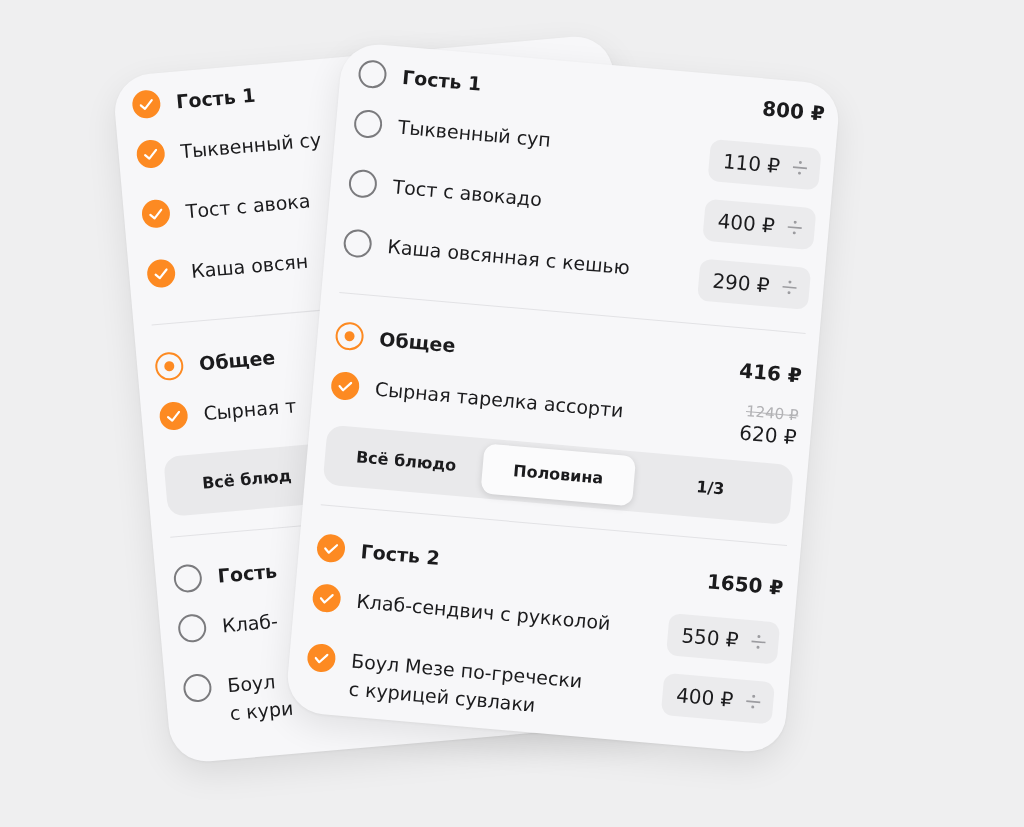 This screenshot has height=827, width=1024. I want to click on section-total: 800 ₽, so click(793, 111).